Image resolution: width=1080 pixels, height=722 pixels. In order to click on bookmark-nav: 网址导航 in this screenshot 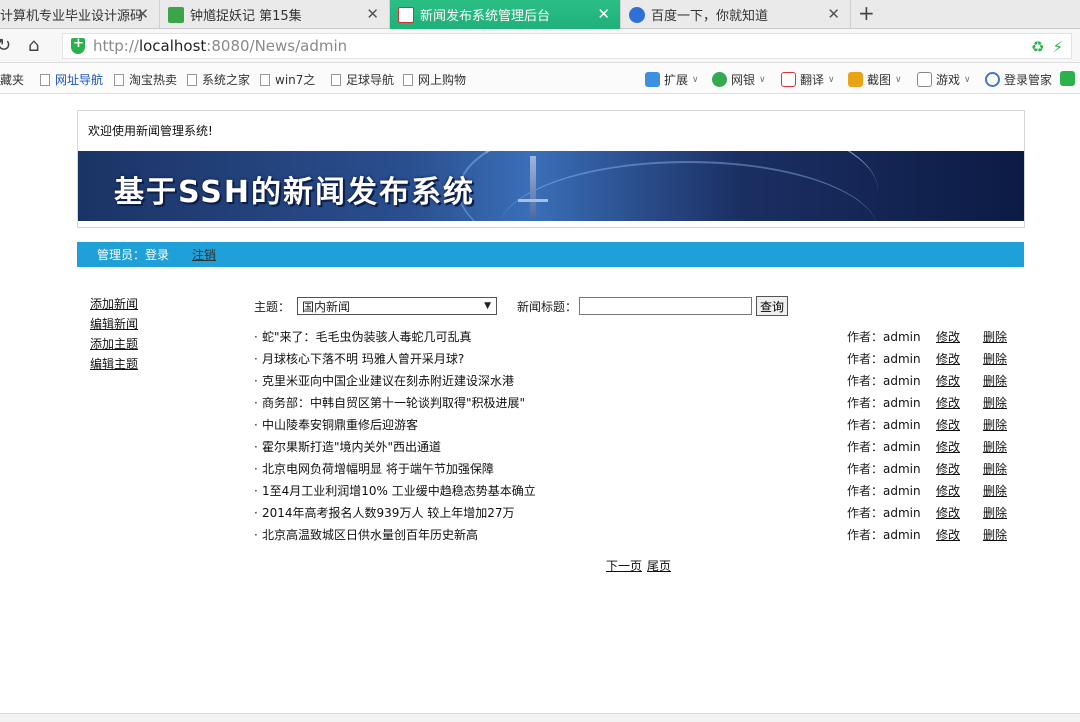, I will do `click(71, 79)`.